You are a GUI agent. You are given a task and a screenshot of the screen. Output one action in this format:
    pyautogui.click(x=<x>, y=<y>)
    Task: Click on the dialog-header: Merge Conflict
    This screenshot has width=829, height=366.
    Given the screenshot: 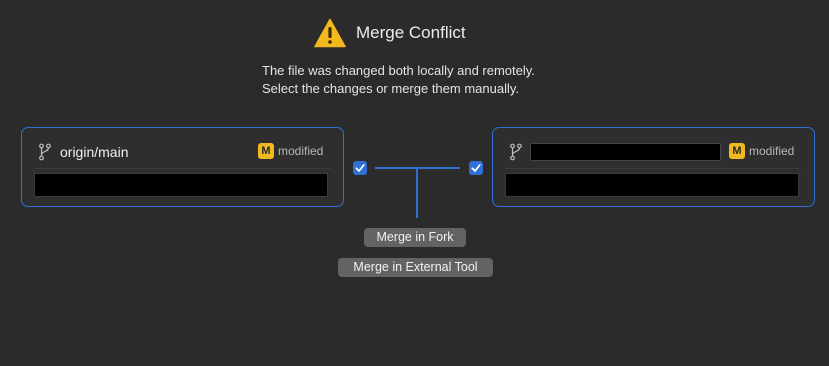 What is the action you would take?
    pyautogui.click(x=414, y=33)
    